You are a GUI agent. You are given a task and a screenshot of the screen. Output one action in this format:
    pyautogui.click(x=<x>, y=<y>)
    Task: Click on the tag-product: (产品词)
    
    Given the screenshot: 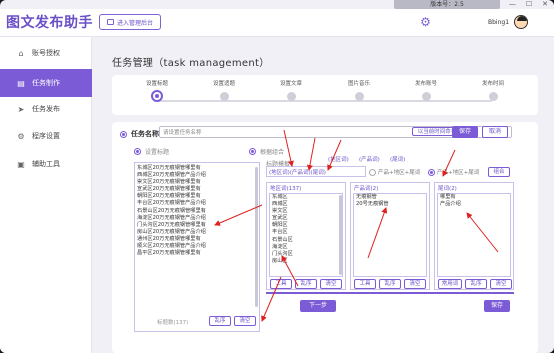 What is the action you would take?
    pyautogui.click(x=369, y=159)
    